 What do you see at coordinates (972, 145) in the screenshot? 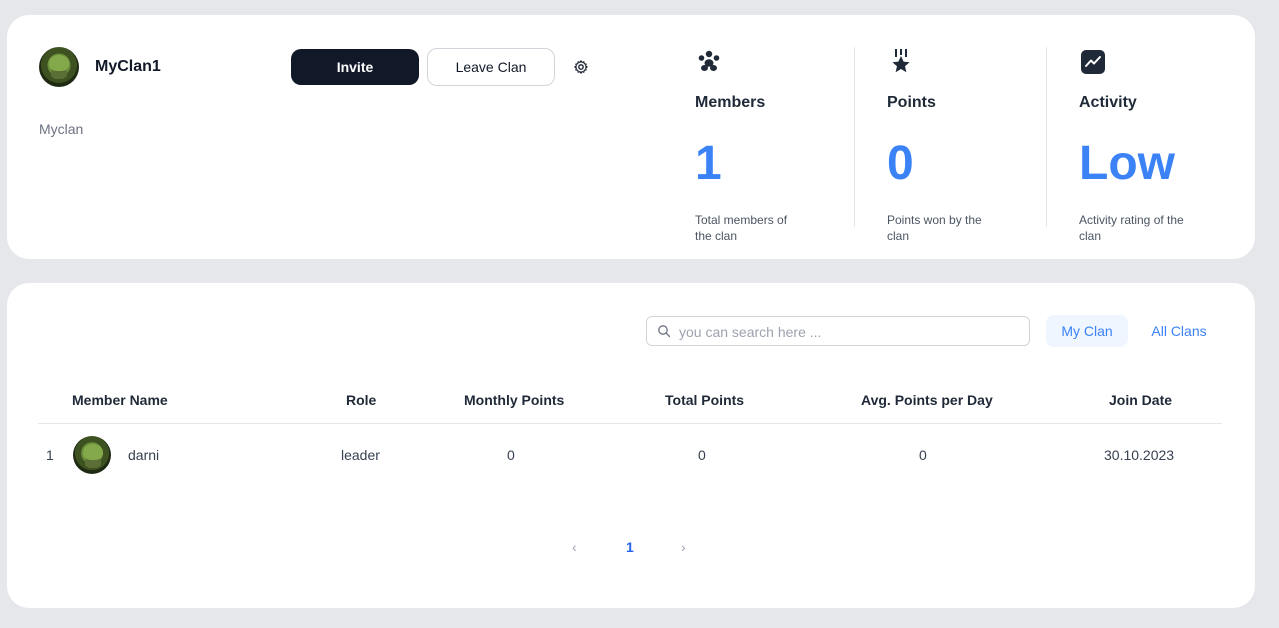
I see `stat-points: Points 0 Points won by the clan` at bounding box center [972, 145].